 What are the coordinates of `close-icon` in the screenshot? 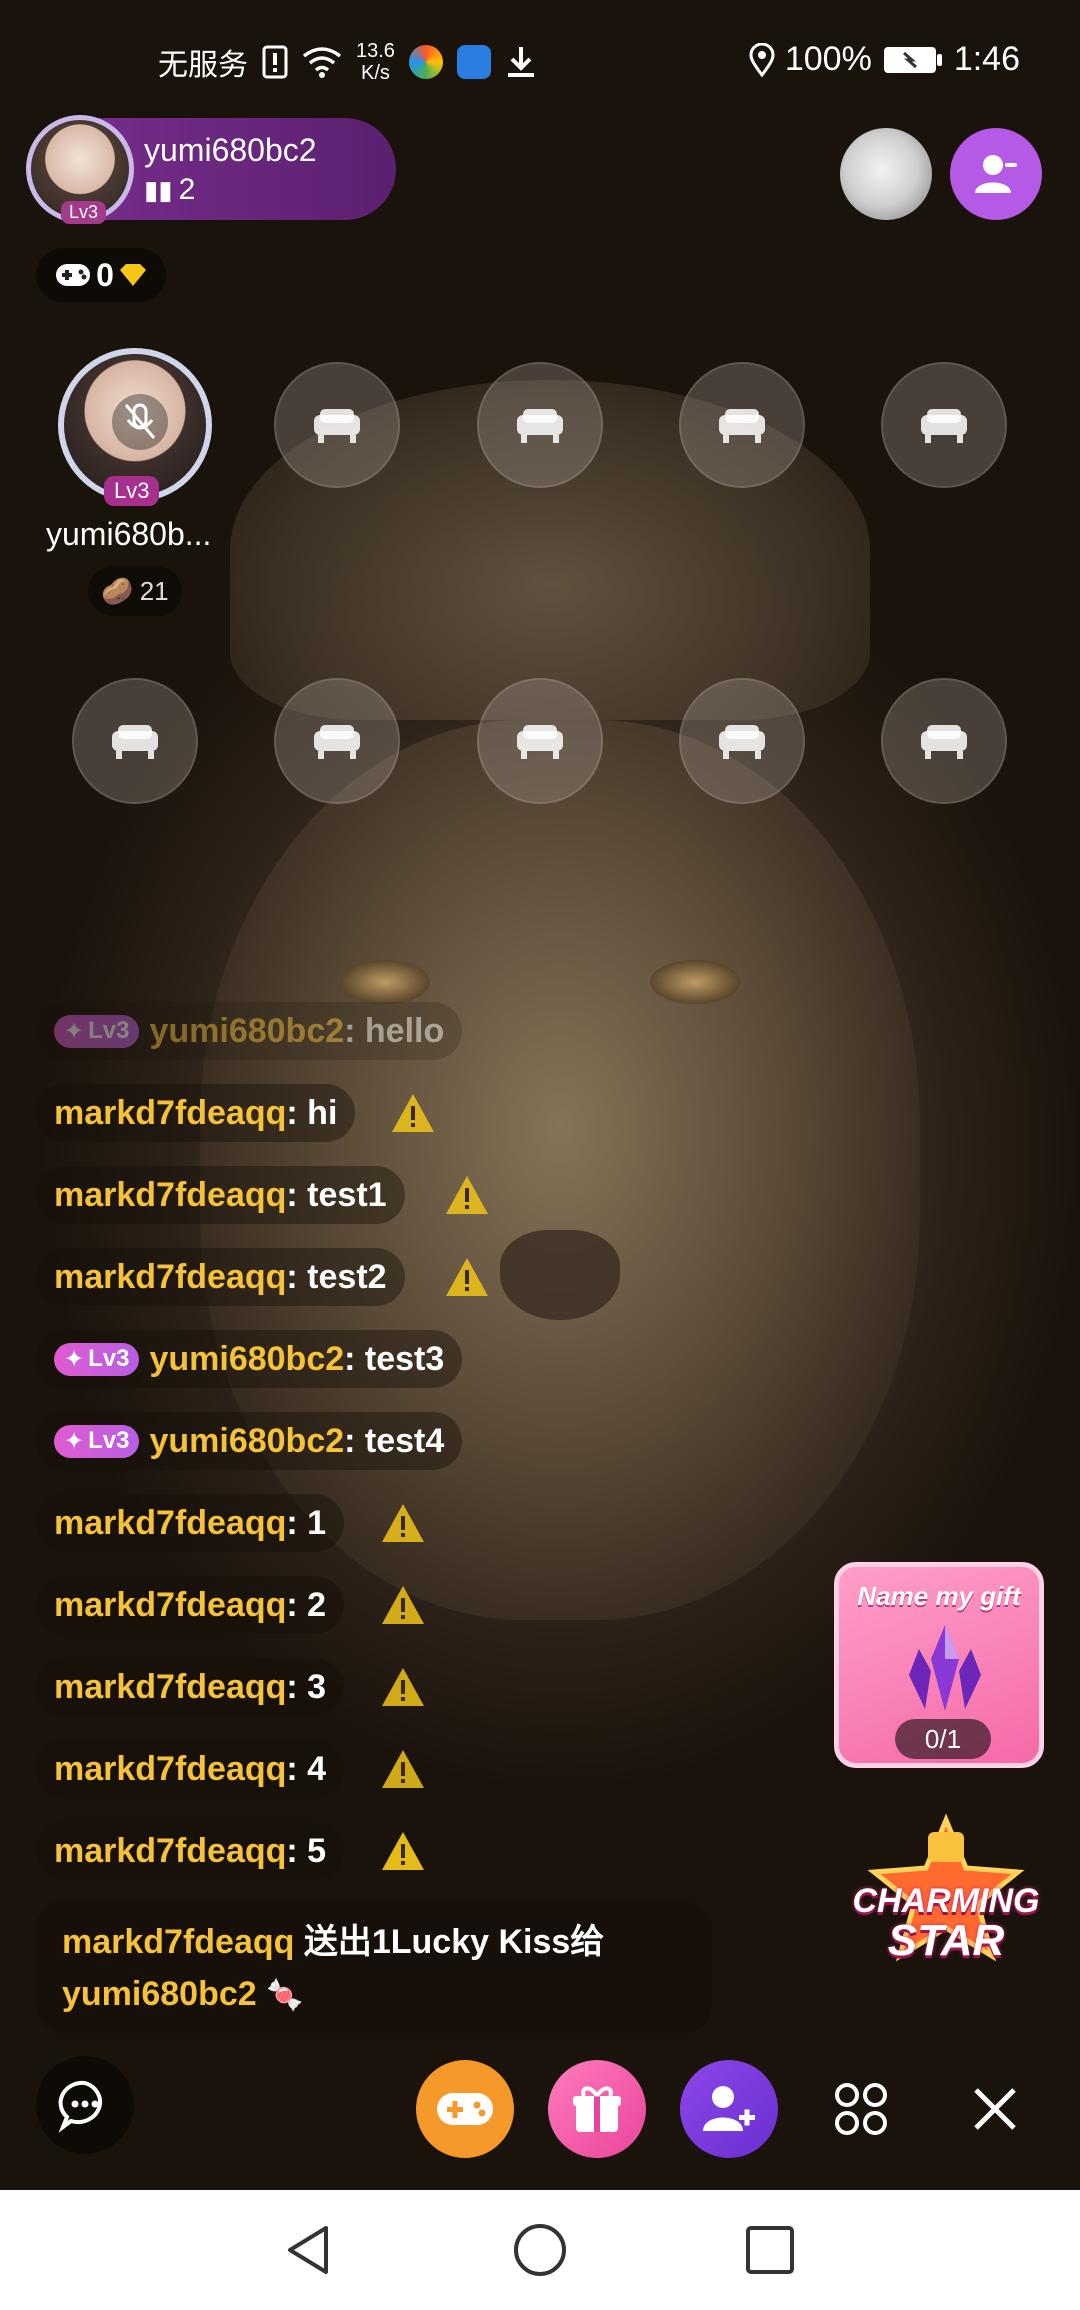 It's located at (995, 2109).